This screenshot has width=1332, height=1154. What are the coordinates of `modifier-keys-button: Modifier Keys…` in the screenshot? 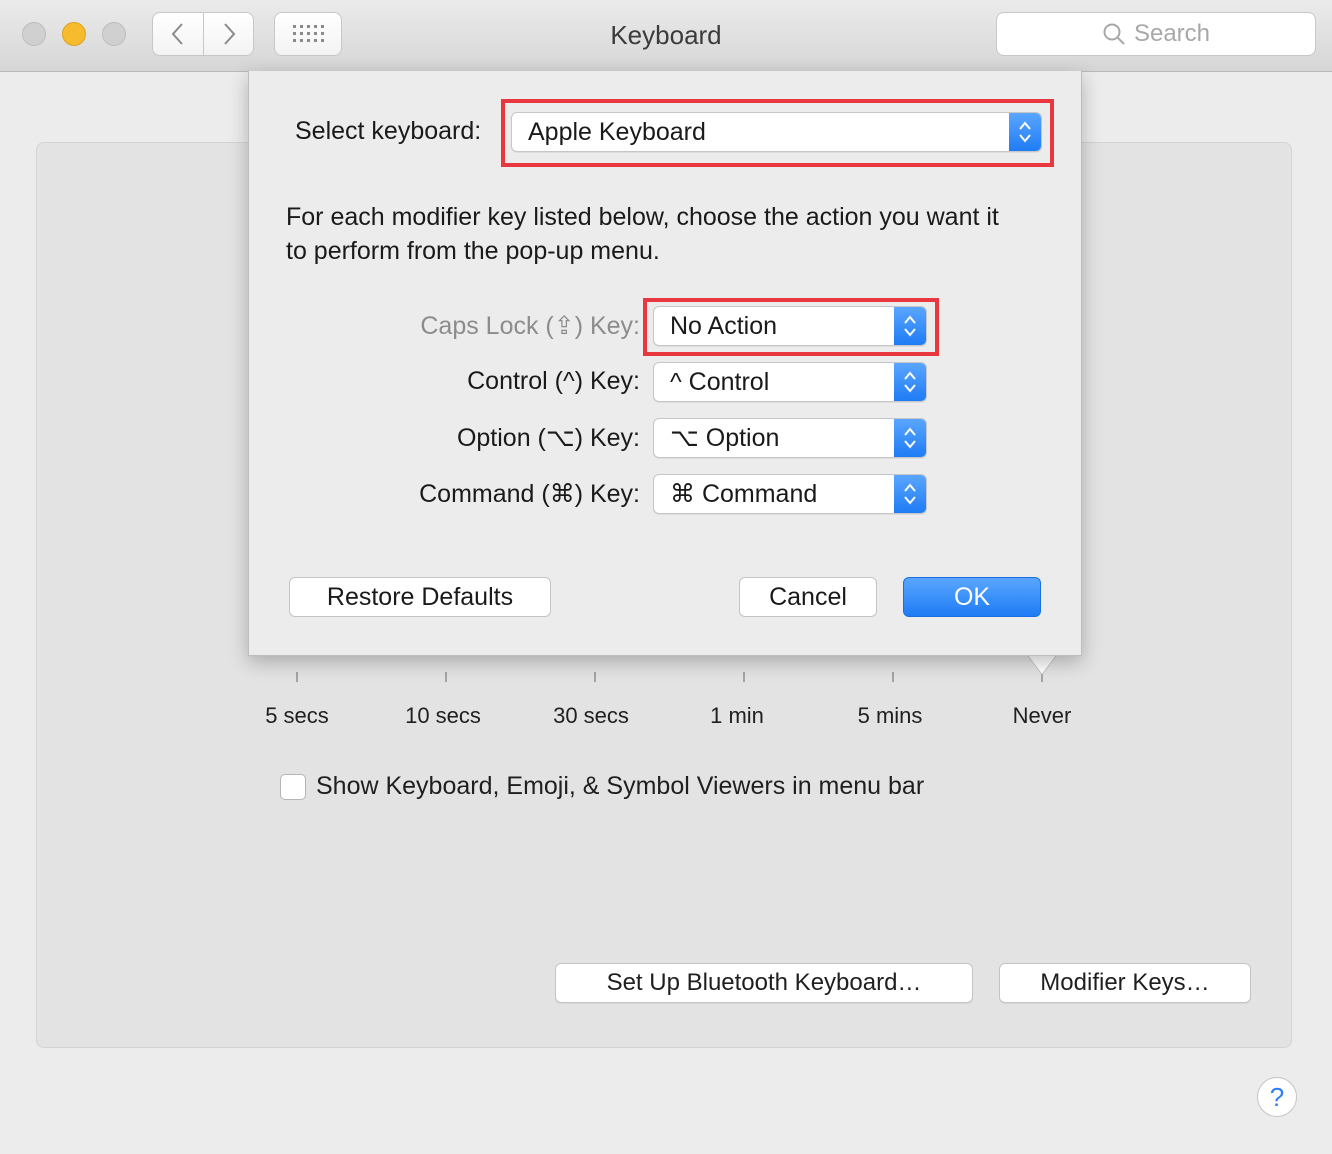 It's located at (1125, 983).